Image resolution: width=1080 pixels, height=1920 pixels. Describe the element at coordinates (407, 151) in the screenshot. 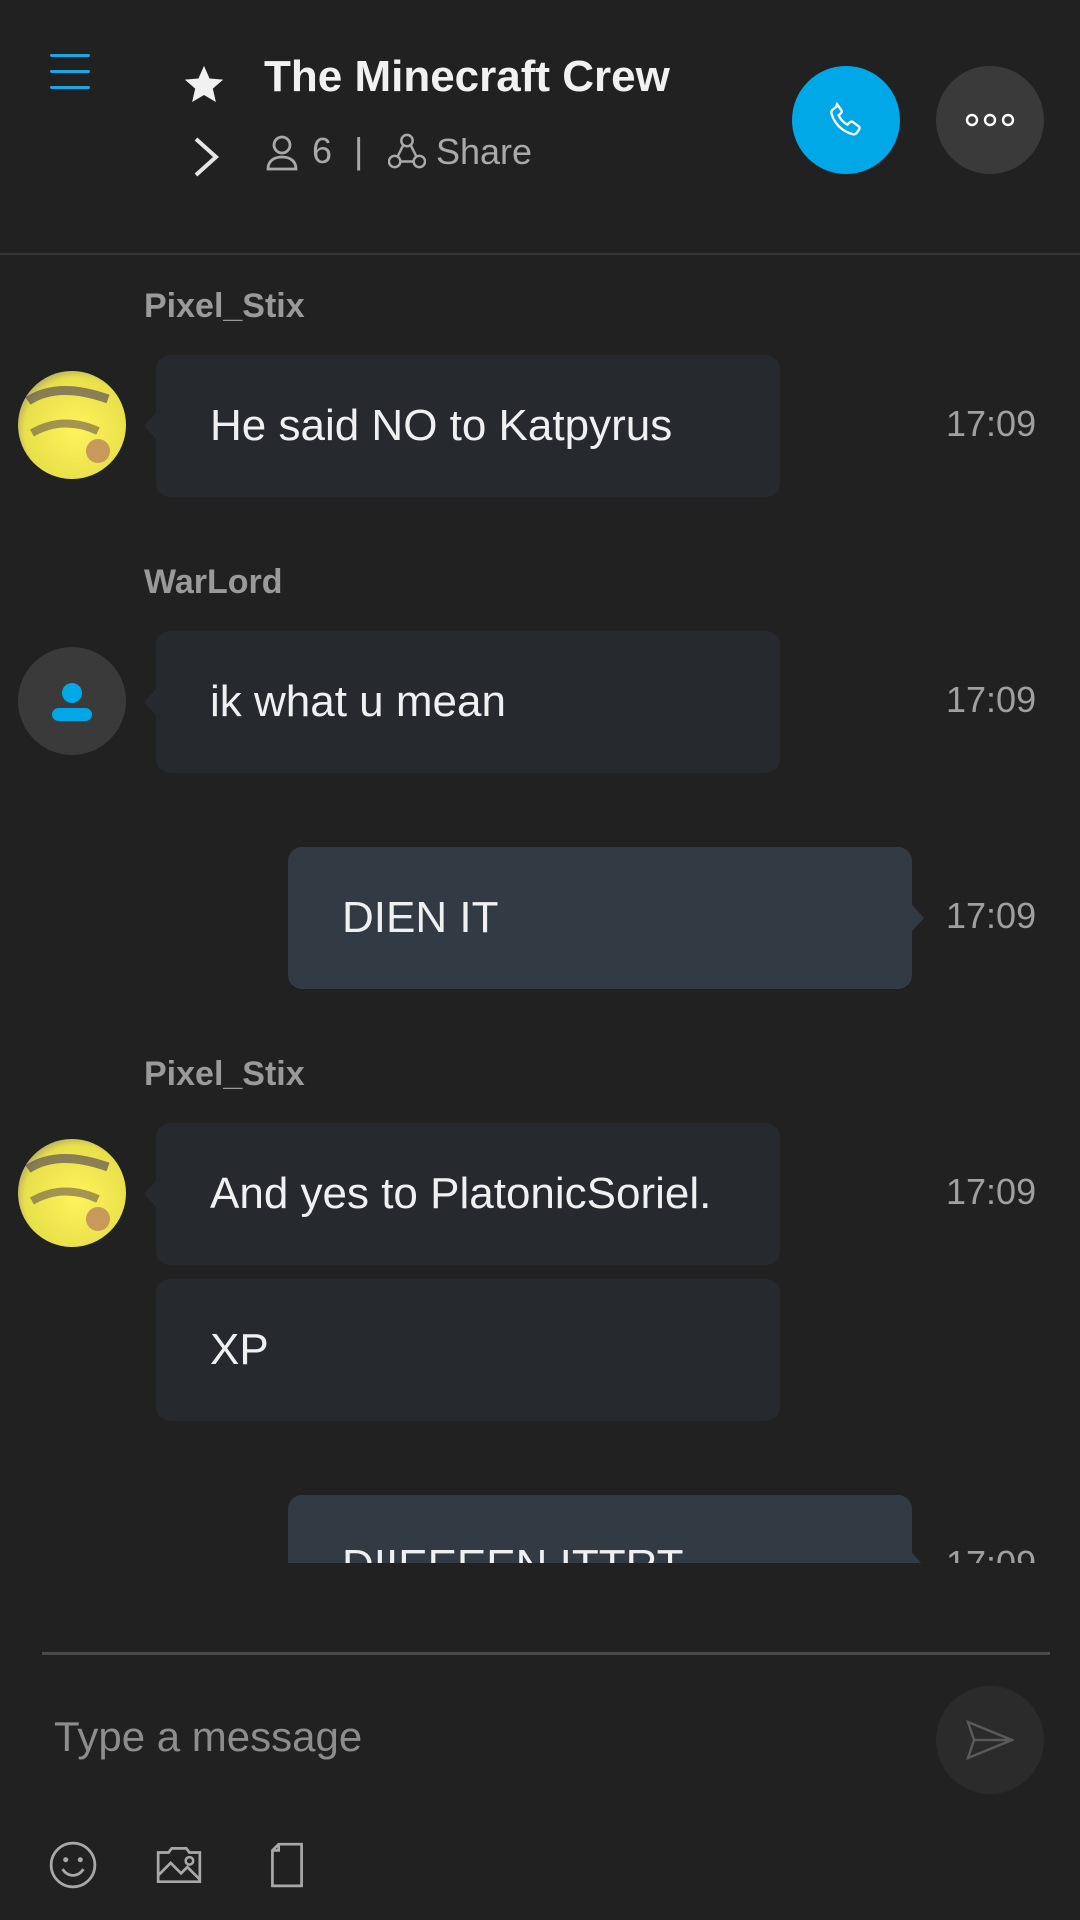

I see `share-icon` at that location.